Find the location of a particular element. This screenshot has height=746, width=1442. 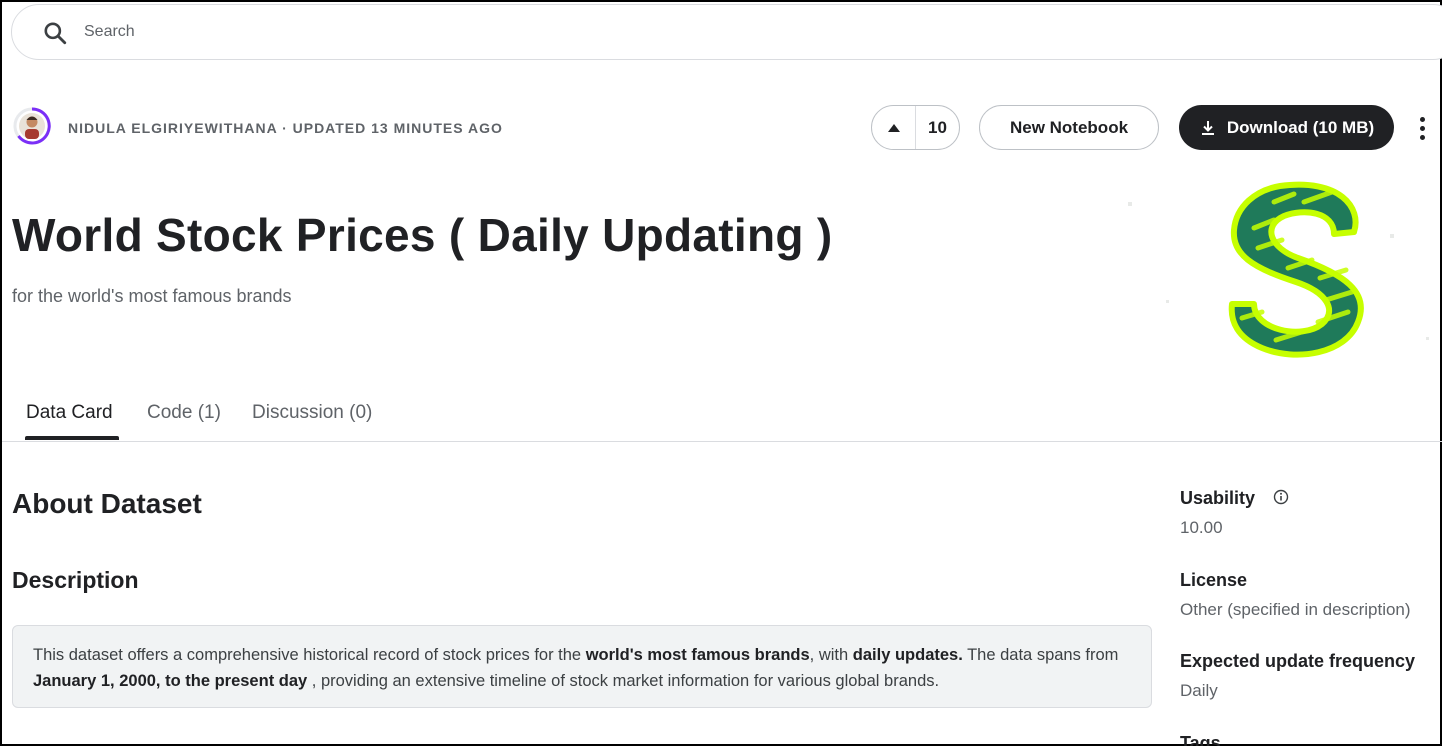

license-value: Other (specified in description) is located at coordinates (1295, 609).